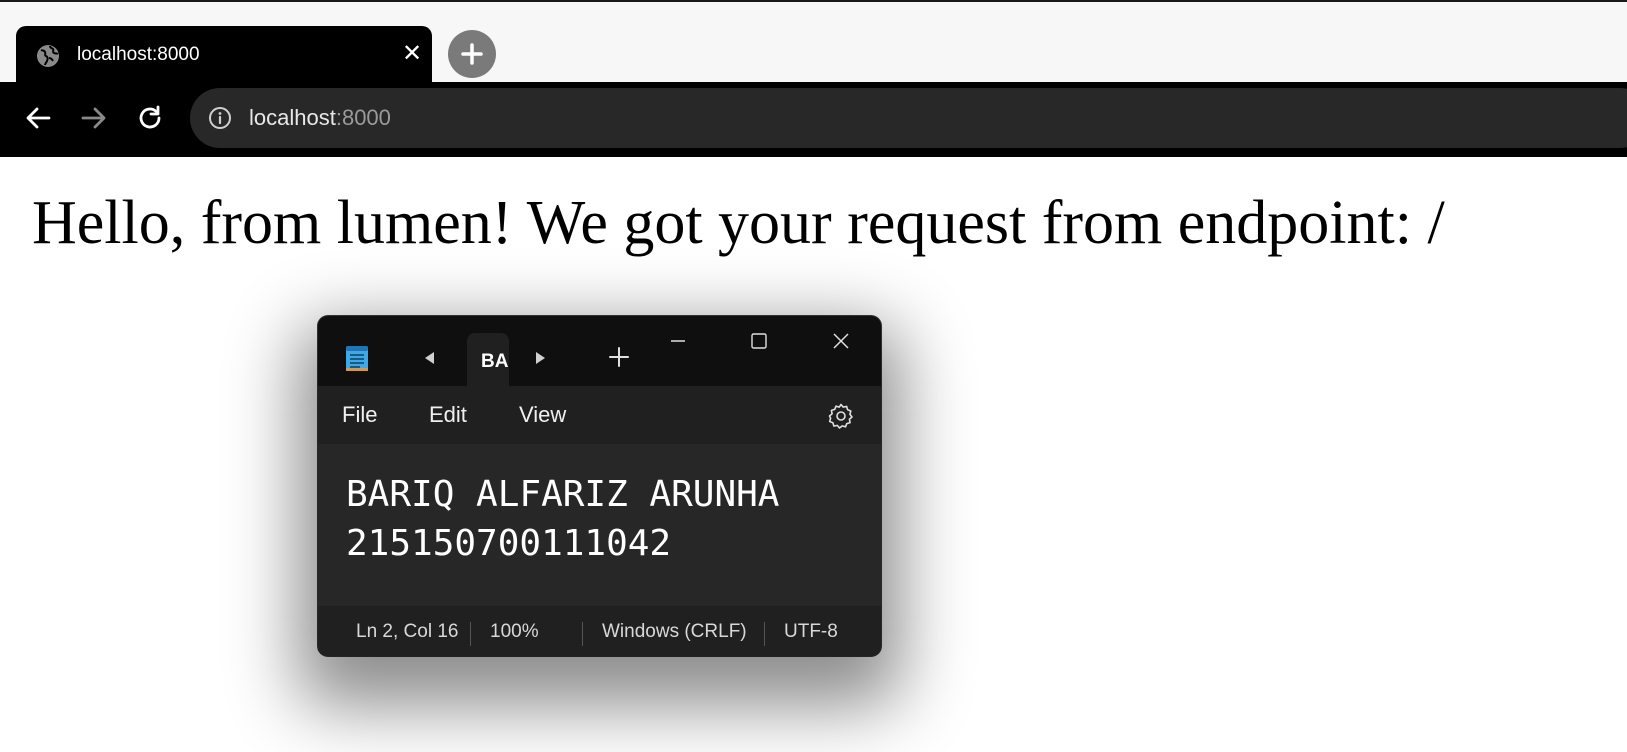 This screenshot has height=752, width=1627. Describe the element at coordinates (359, 415) in the screenshot. I see `menu-file: File` at that location.